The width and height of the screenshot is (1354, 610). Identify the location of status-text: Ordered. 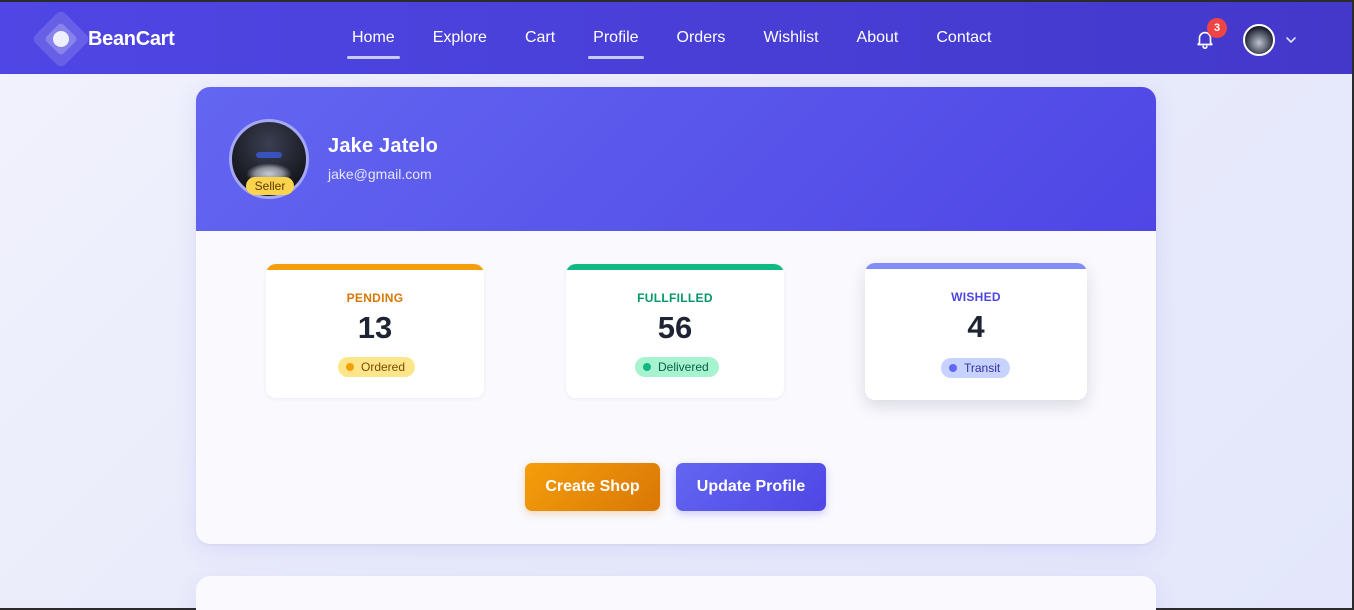
(383, 367).